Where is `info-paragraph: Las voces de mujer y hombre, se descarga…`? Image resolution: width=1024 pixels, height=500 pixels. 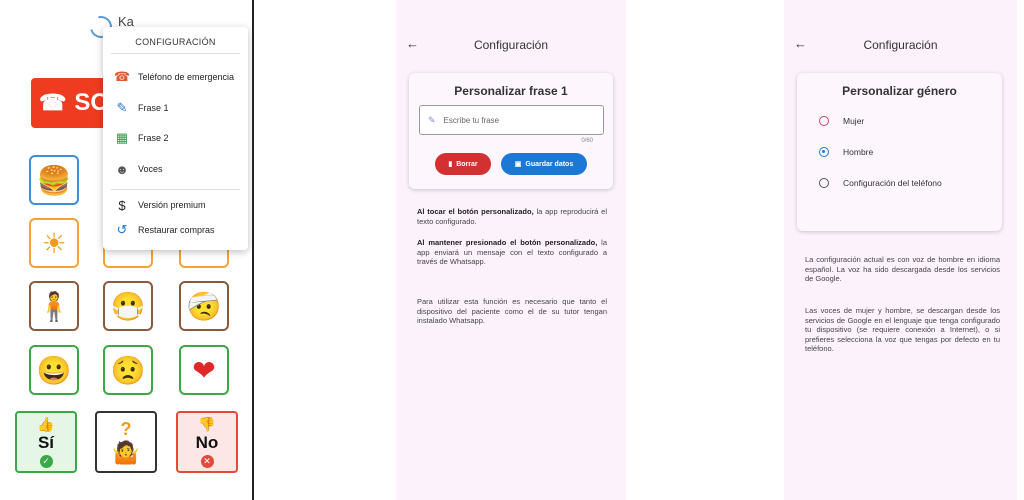 info-paragraph: Las voces de mujer y hombre, se descarga… is located at coordinates (902, 329).